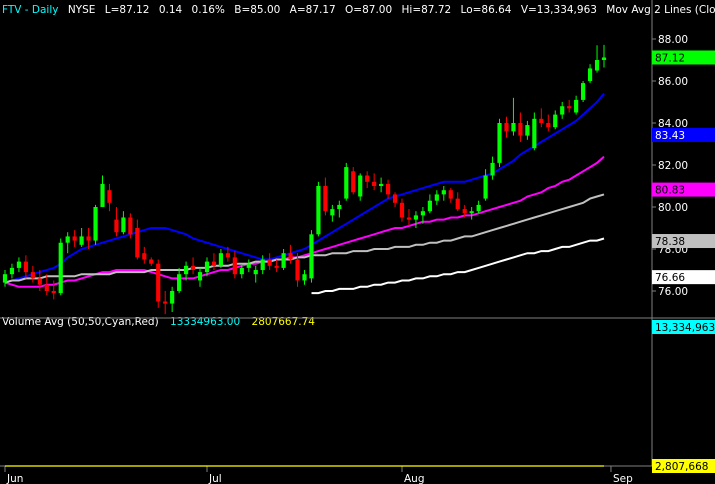  I want to click on last-price: L=87.12, so click(127, 10).